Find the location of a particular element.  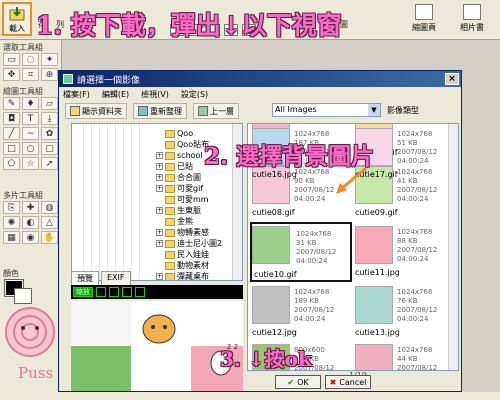

zoom-out-icon is located at coordinates (114, 292).